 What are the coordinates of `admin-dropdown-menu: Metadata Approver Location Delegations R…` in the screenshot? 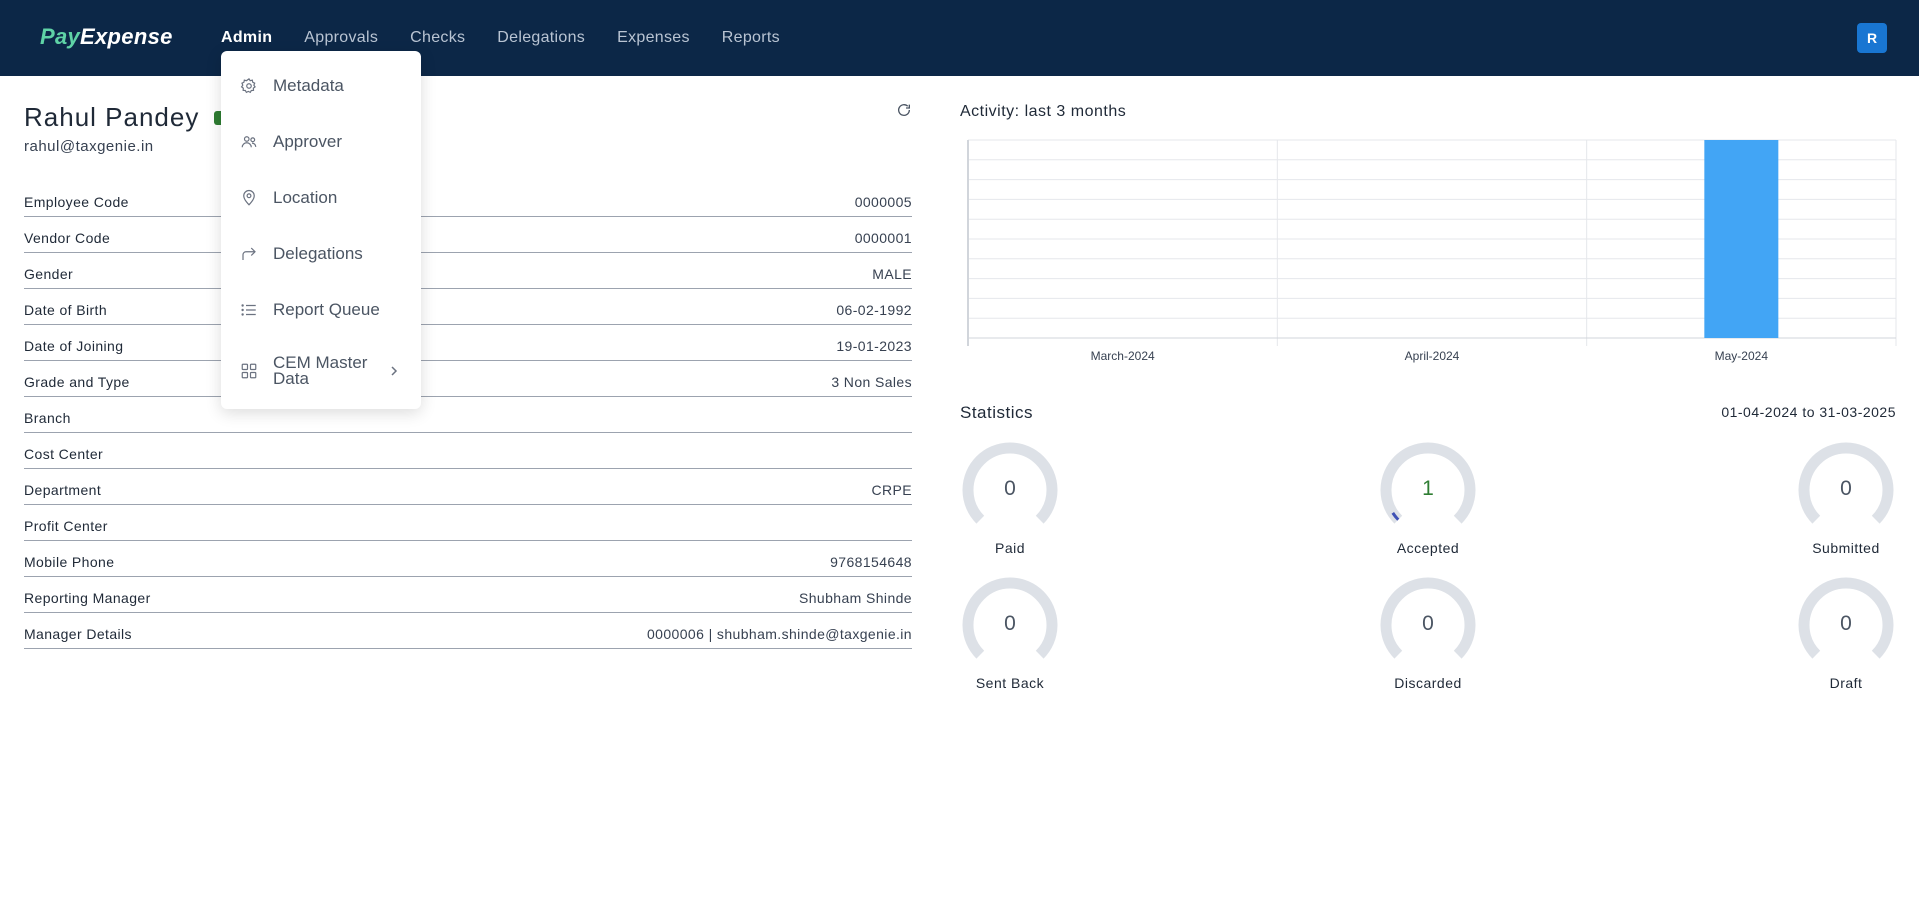 It's located at (321, 230).